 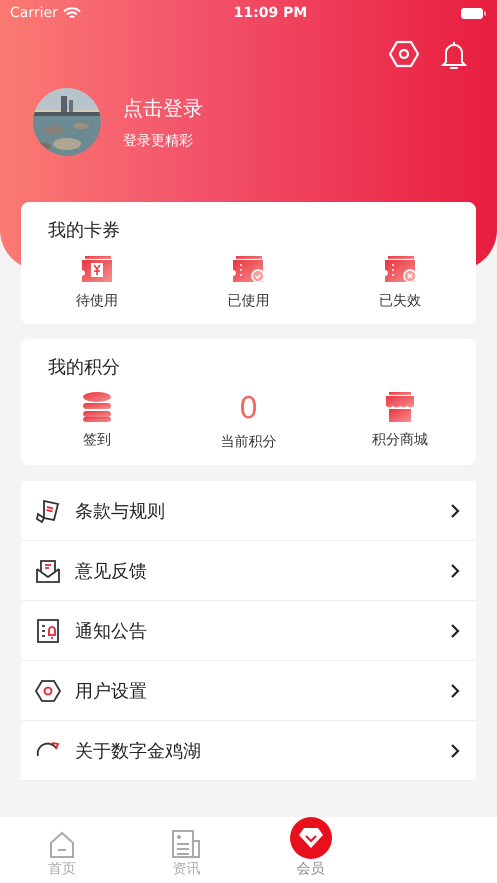 I want to click on settings-icon, so click(x=404, y=54).